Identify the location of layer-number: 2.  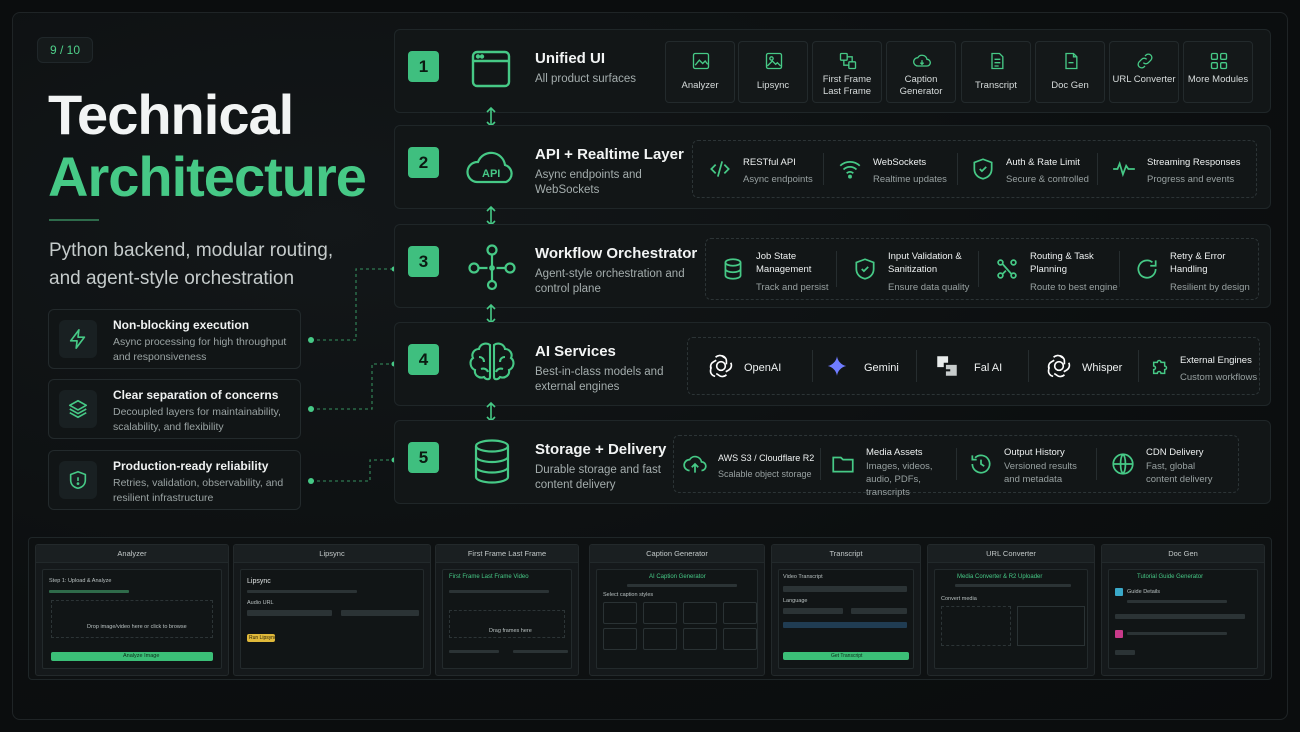
(423, 162).